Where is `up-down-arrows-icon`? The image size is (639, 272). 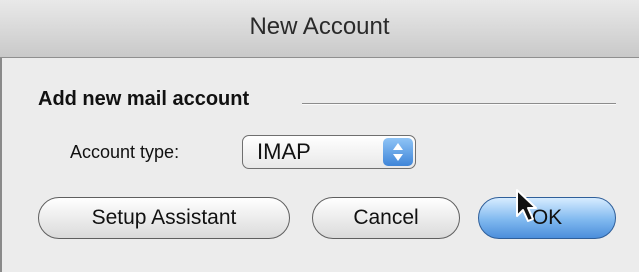
up-down-arrows-icon is located at coordinates (398, 152).